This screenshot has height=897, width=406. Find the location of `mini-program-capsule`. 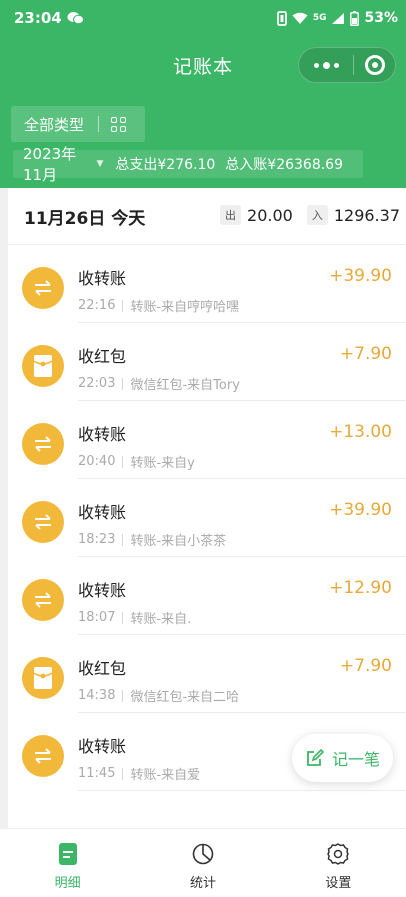

mini-program-capsule is located at coordinates (347, 65).